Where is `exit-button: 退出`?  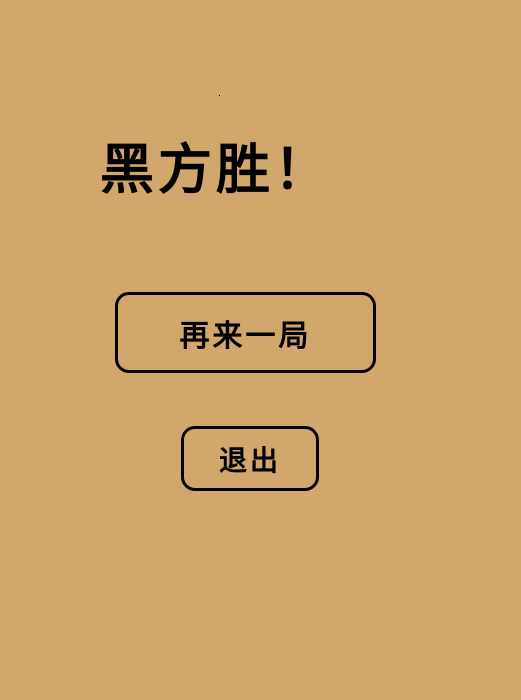
exit-button: 退出 is located at coordinates (250, 458).